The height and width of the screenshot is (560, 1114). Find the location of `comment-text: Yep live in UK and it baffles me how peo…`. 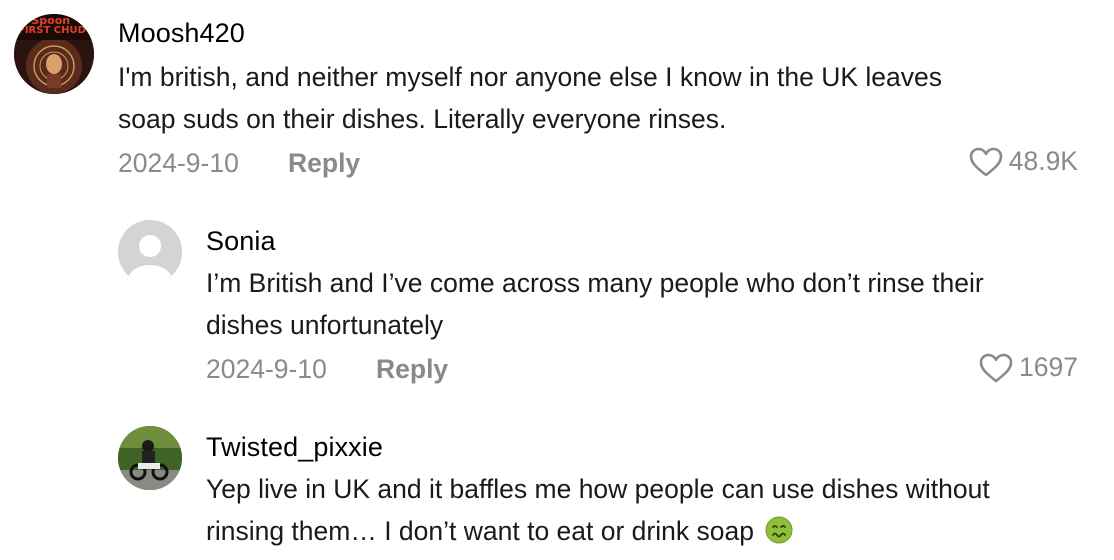

comment-text: Yep live in UK and it baffles me how peo… is located at coordinates (656, 510).